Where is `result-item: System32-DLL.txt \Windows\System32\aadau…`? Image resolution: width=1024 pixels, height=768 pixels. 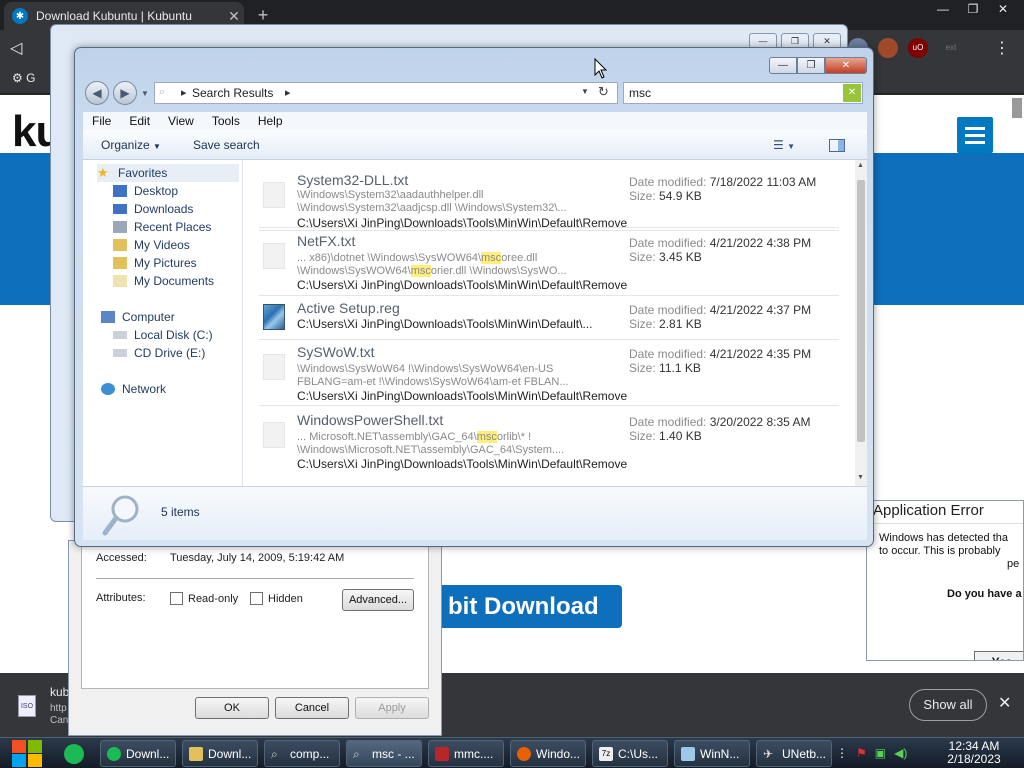 result-item: System32-DLL.txt \Windows\System32\aadau… is located at coordinates (549, 199).